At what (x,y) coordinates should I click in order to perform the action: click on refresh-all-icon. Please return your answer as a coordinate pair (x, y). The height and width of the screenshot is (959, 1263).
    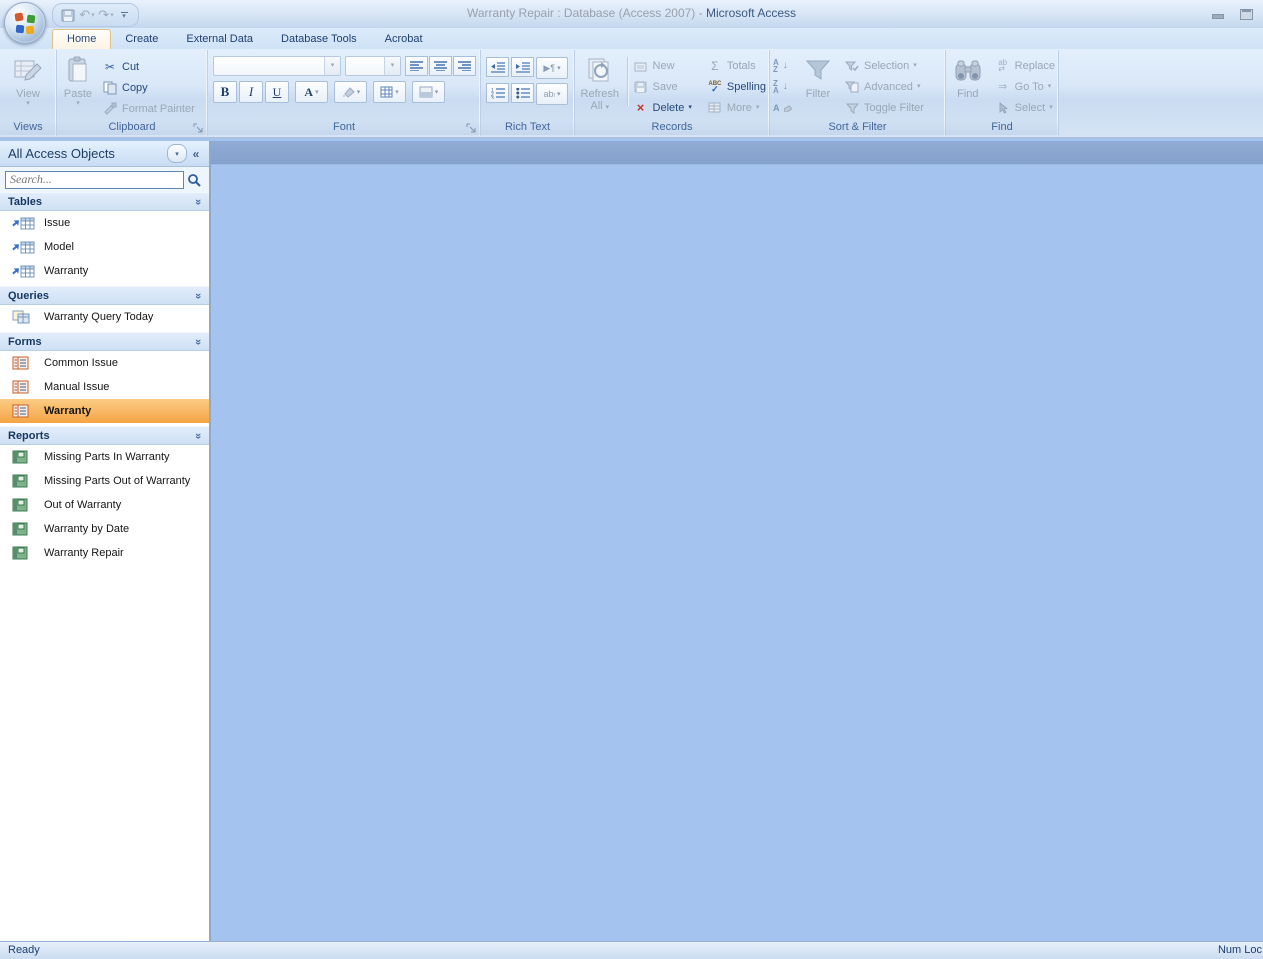
    Looking at the image, I should click on (600, 71).